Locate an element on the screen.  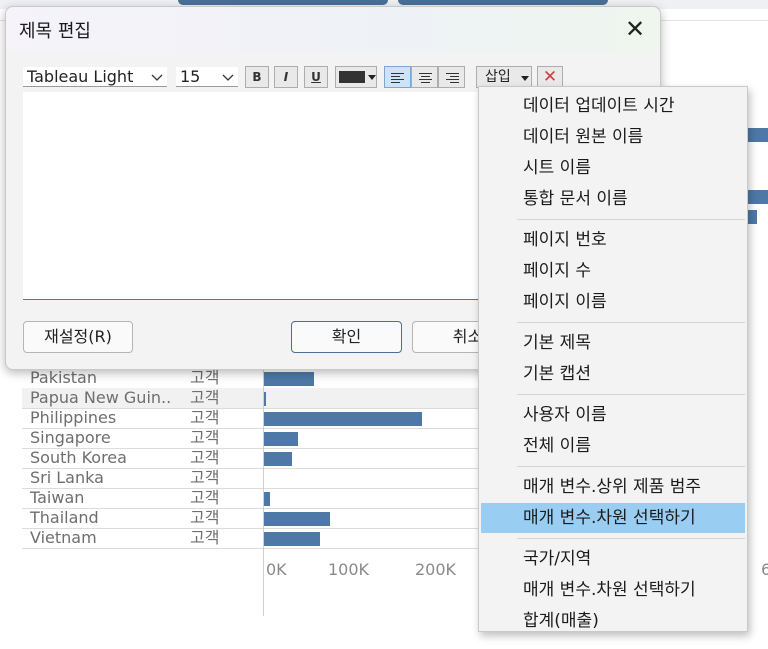
menu-item: 매개 변수.상위 제품 범주 is located at coordinates (613, 487).